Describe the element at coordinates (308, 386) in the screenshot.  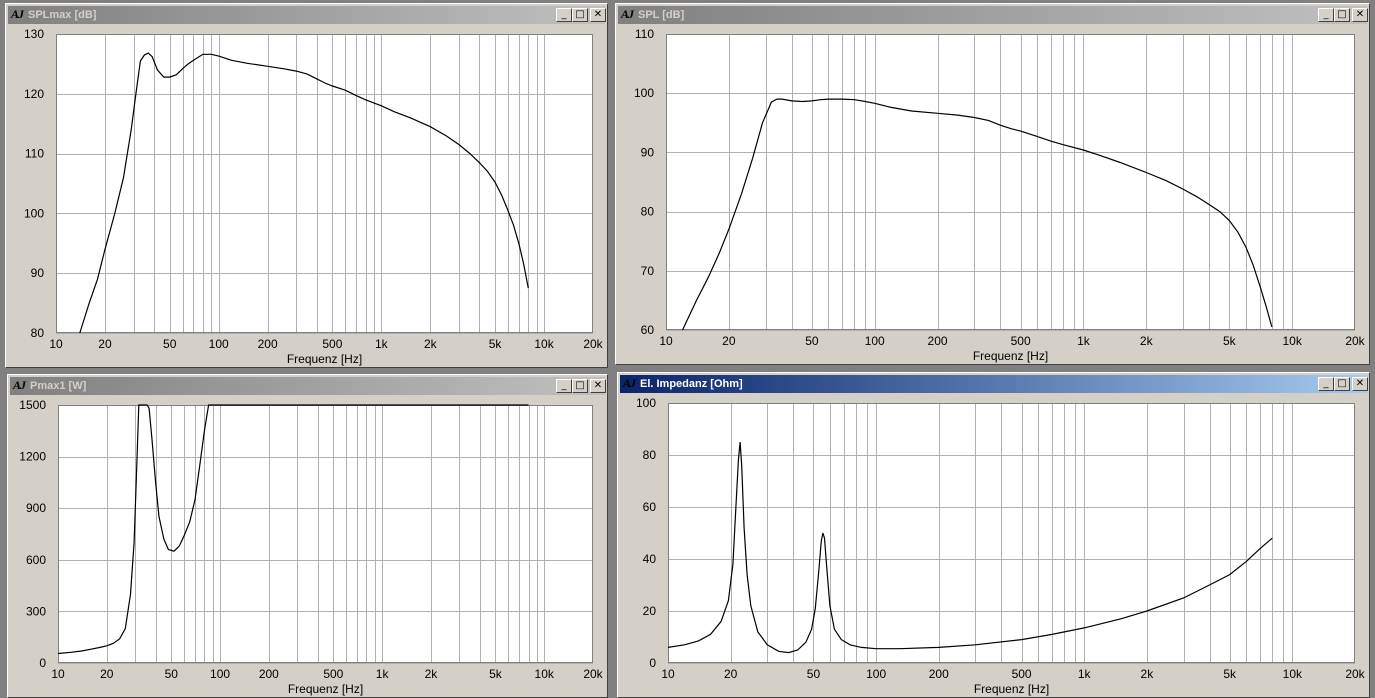
I see `pmax-title-bar: AJ Pmax1 [W] _ □ ✕` at that location.